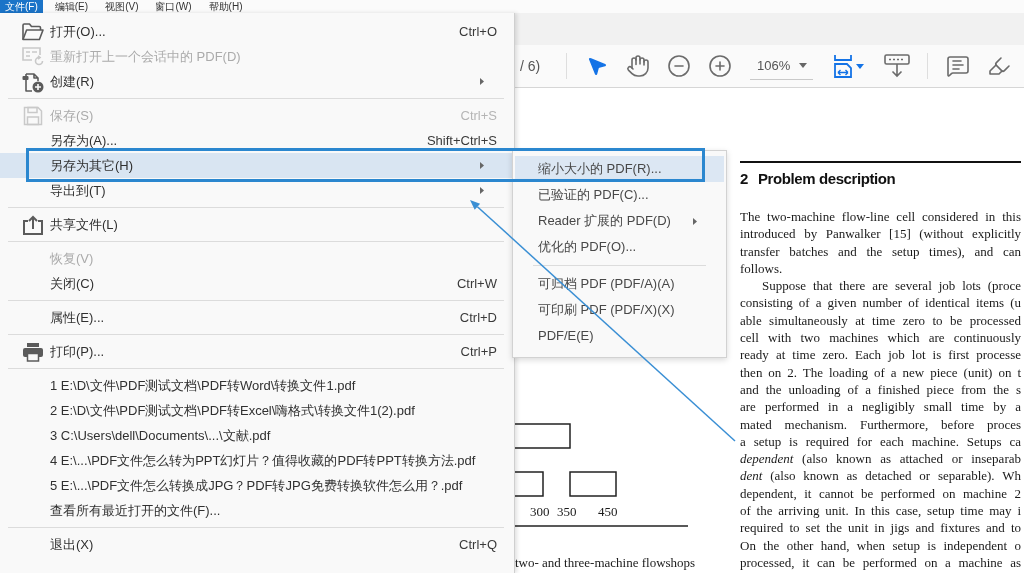 This screenshot has height=573, width=1024. What do you see at coordinates (21, 6) in the screenshot?
I see `menu-bar-item: 文件(F)` at bounding box center [21, 6].